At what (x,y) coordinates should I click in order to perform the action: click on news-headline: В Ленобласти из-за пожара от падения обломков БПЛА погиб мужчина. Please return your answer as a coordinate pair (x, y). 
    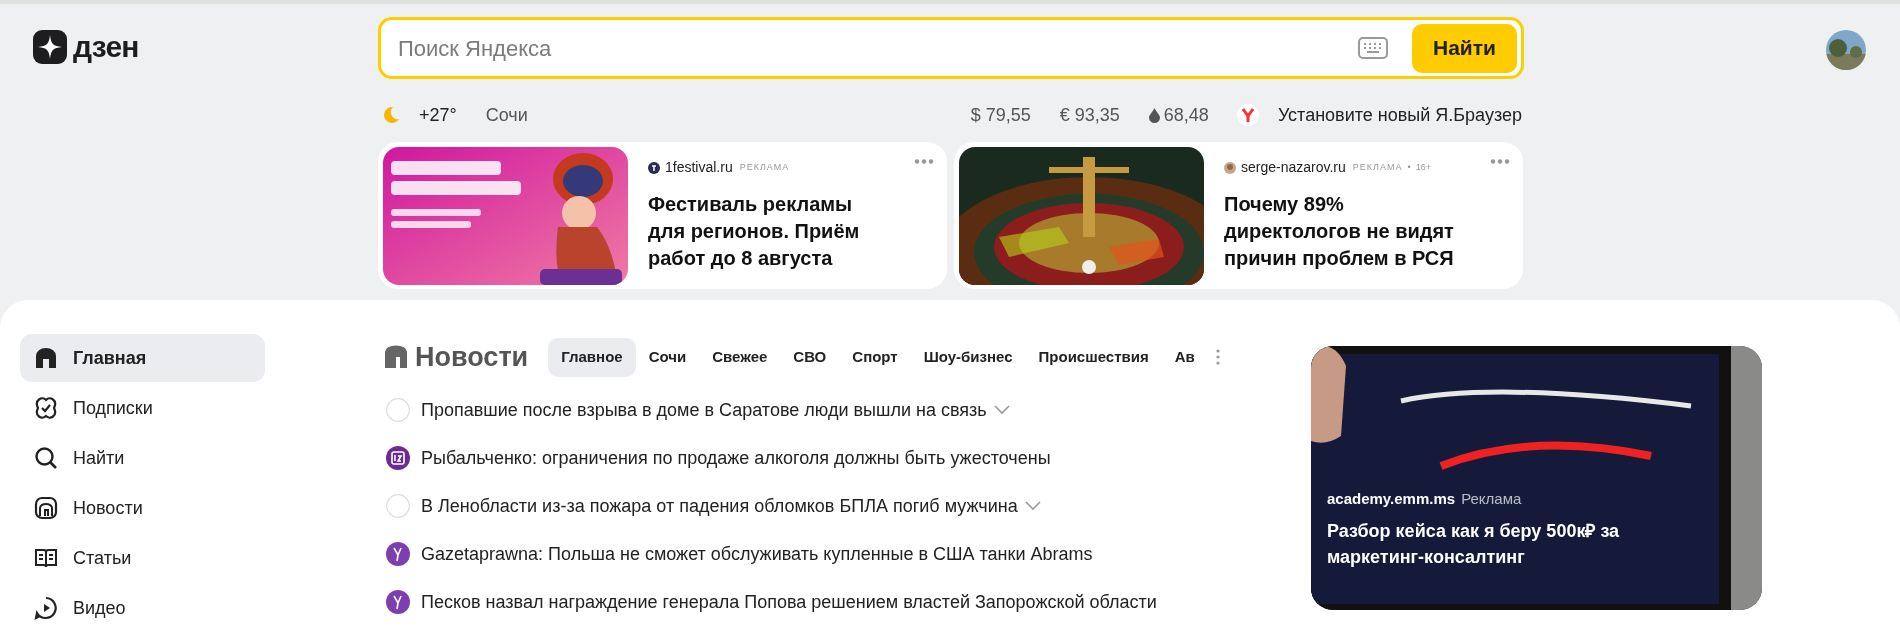
    Looking at the image, I should click on (719, 506).